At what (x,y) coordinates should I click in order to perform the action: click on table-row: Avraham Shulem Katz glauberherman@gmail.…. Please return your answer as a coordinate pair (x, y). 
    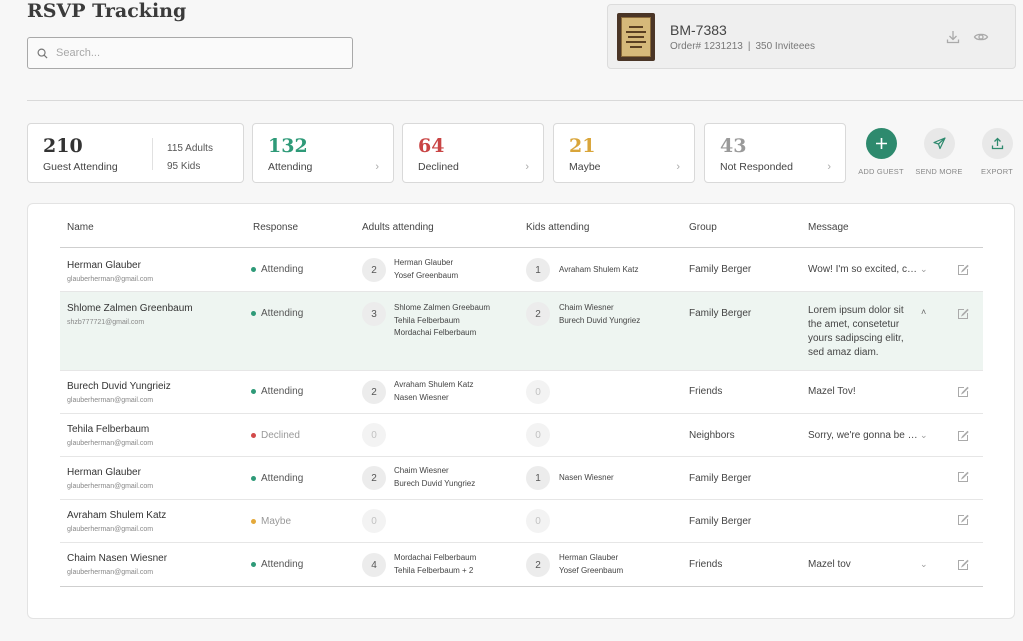
    Looking at the image, I should click on (521, 521).